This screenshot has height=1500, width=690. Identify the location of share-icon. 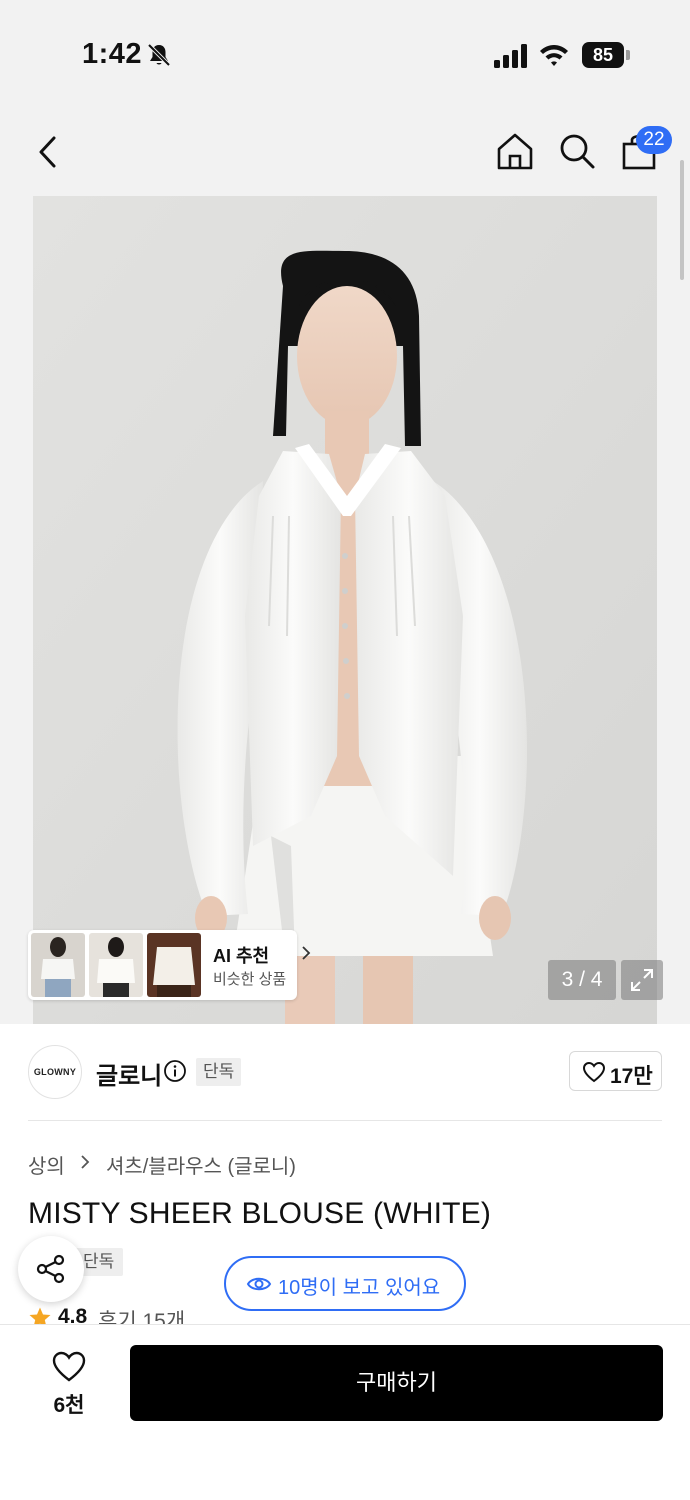
(50, 1269).